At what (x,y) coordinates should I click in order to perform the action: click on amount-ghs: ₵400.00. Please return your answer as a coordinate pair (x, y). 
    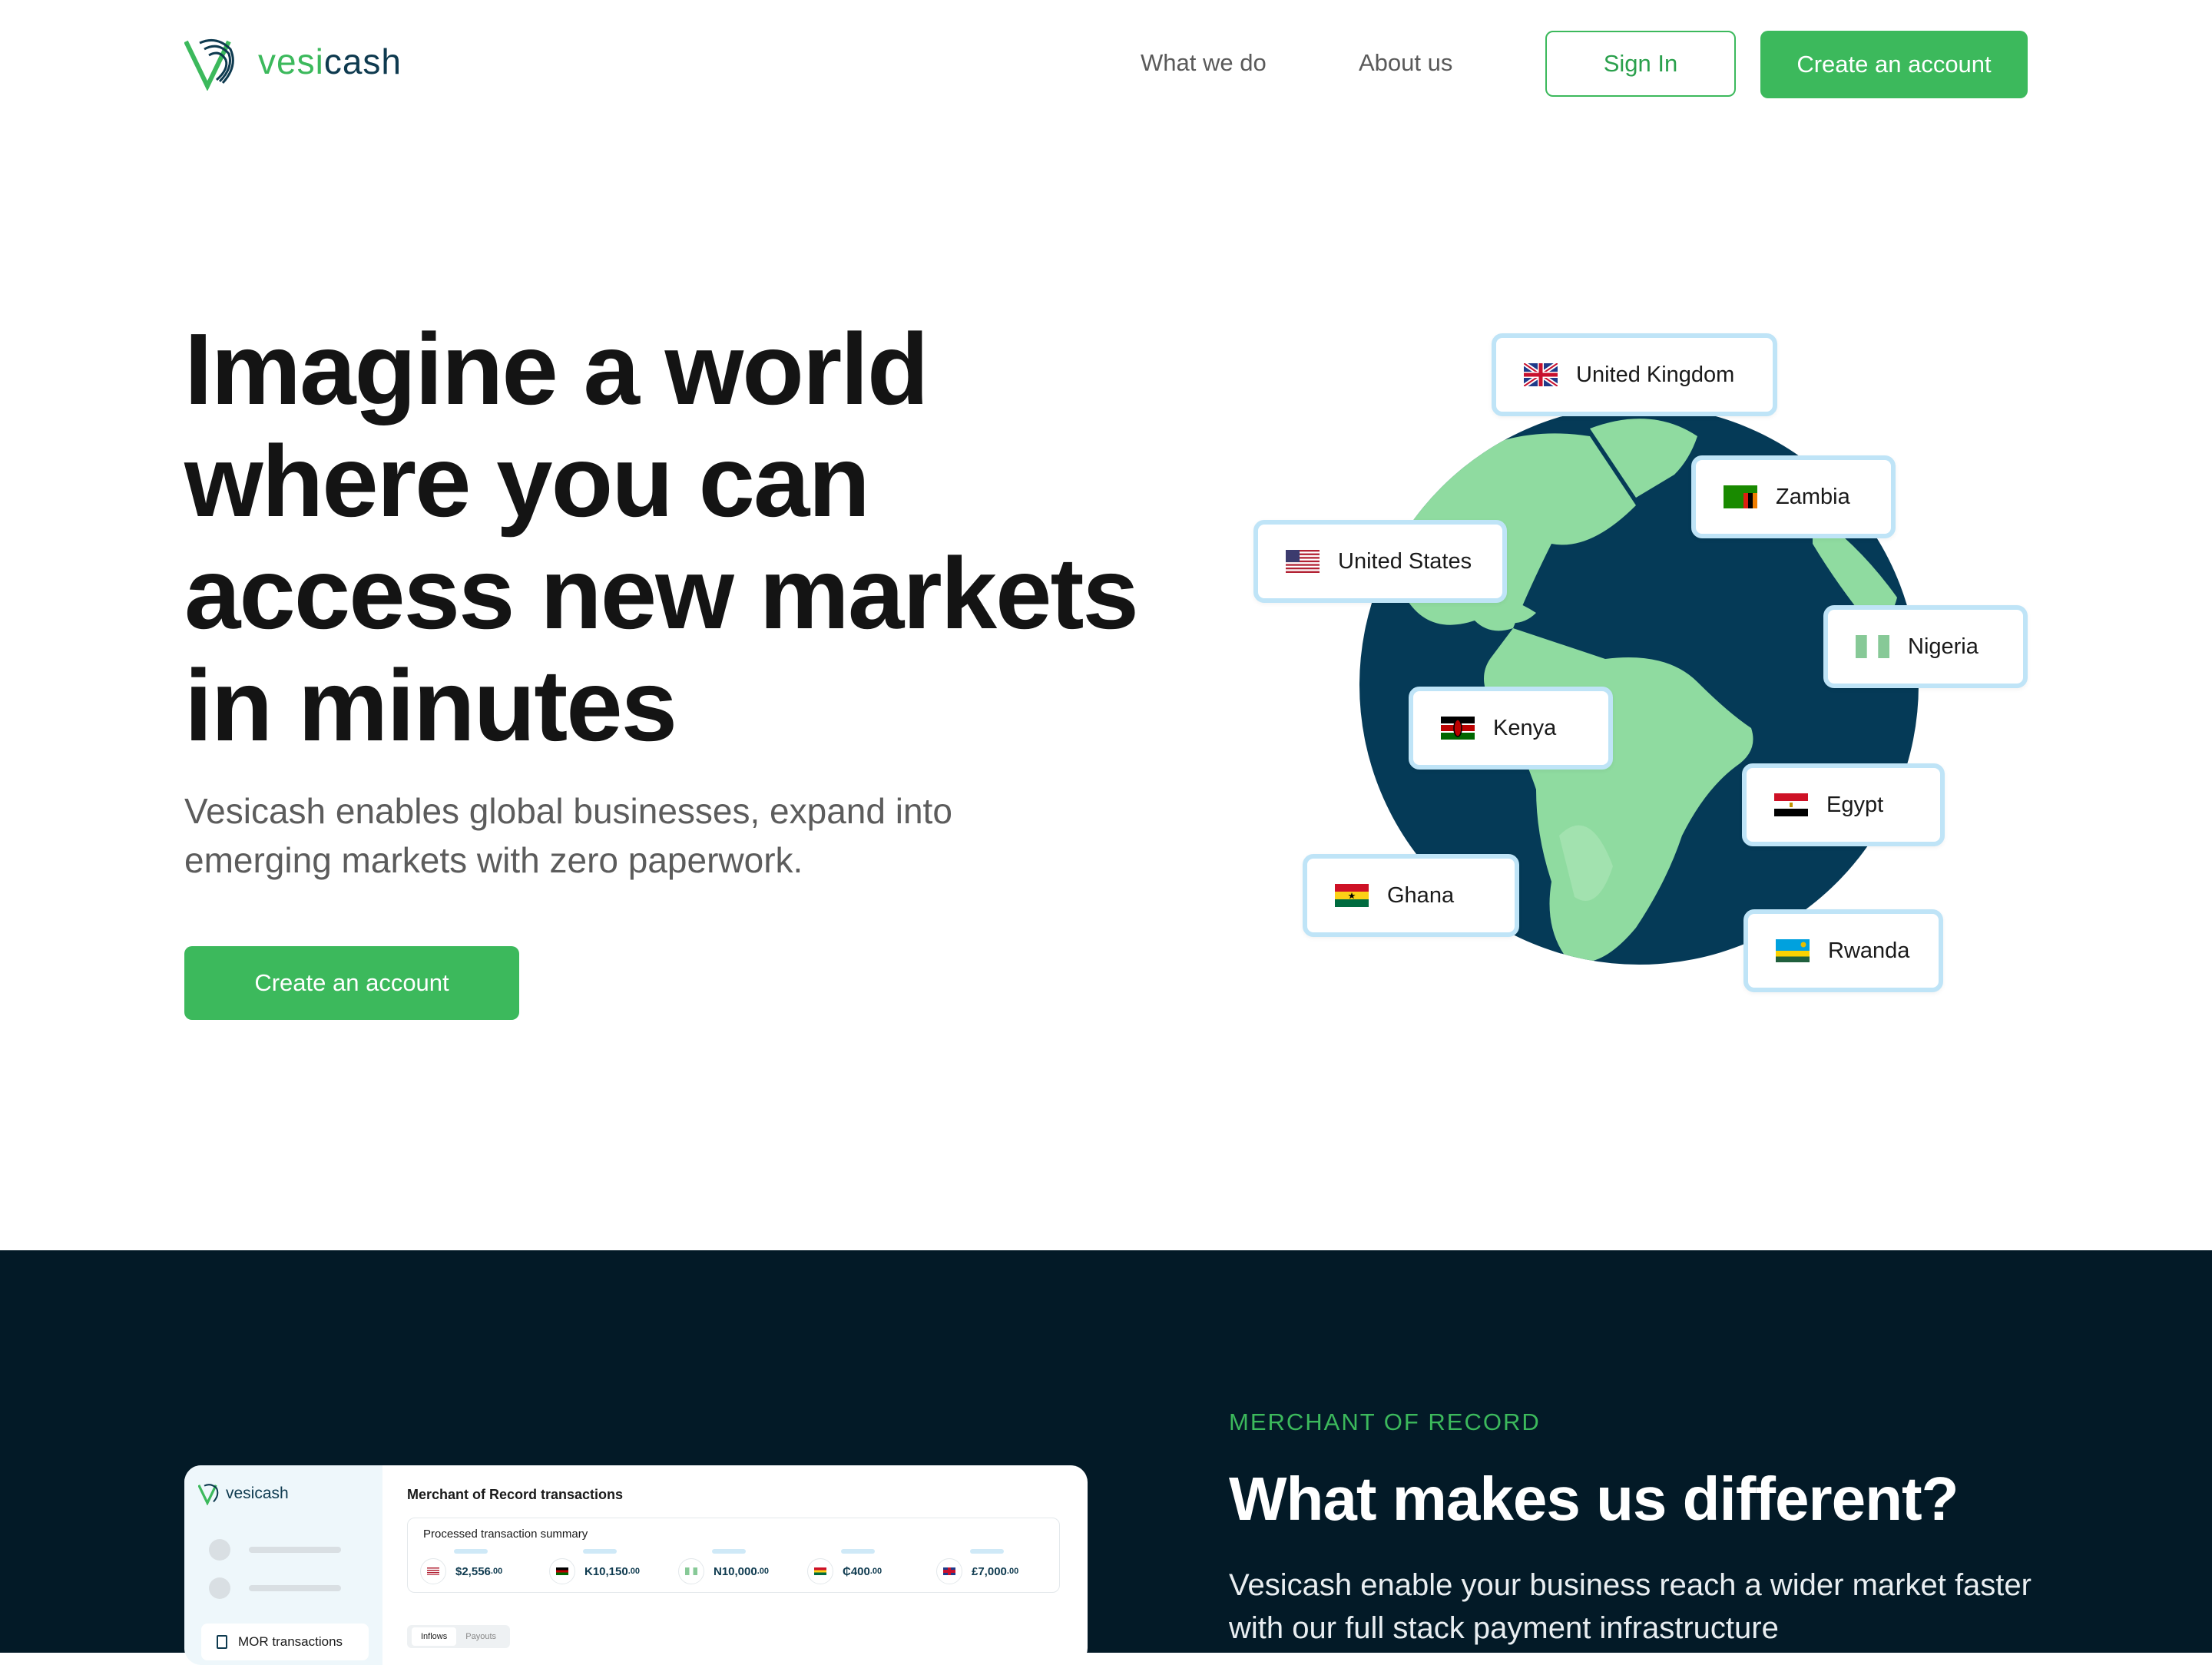
    Looking at the image, I should click on (844, 1566).